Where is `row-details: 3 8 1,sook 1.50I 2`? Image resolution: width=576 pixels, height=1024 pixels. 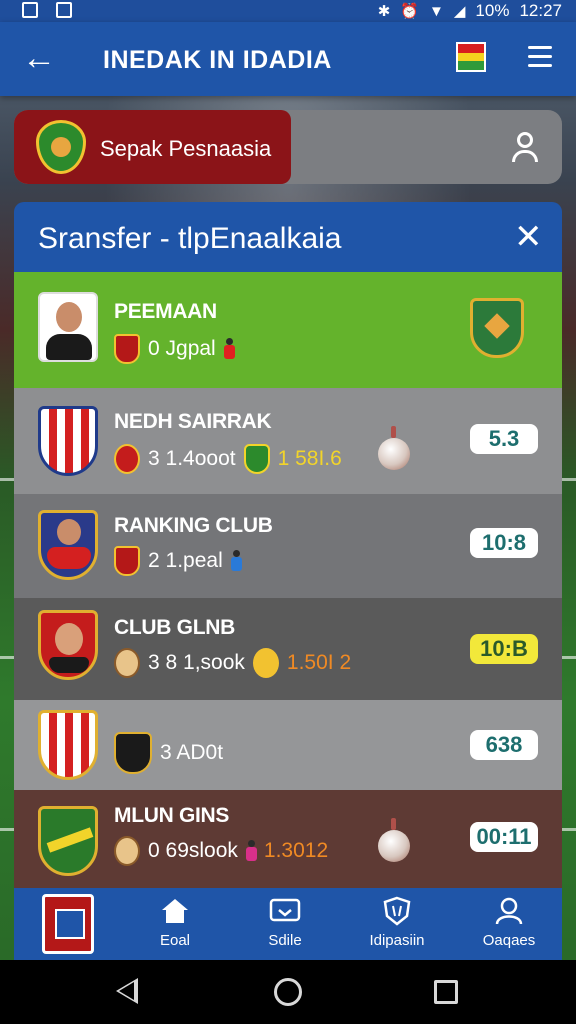 row-details: 3 8 1,sook 1.50I 2 is located at coordinates (232, 663).